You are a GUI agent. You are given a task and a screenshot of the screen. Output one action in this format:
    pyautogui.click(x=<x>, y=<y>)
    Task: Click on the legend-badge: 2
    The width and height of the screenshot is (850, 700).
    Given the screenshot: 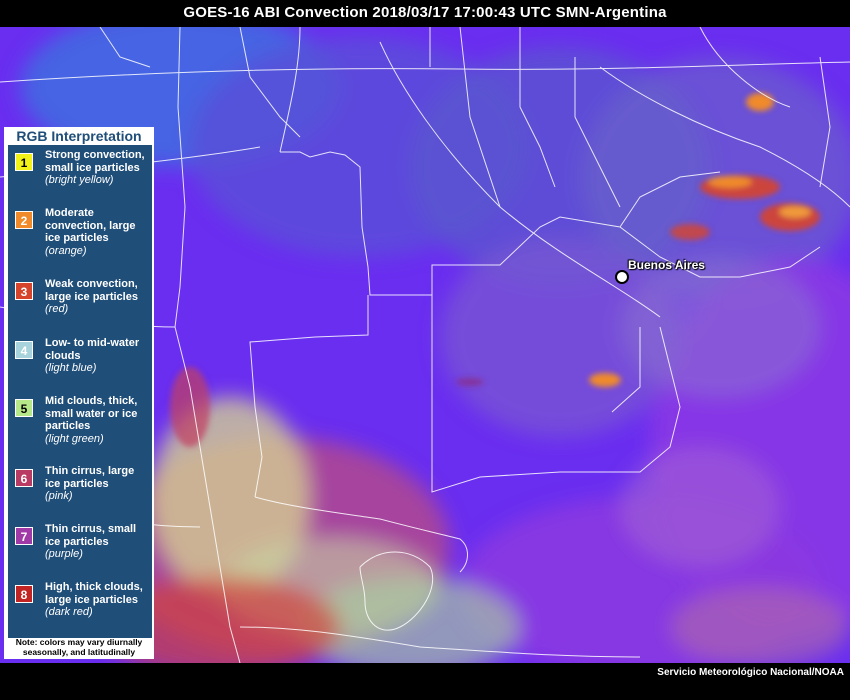 What is the action you would take?
    pyautogui.click(x=24, y=220)
    